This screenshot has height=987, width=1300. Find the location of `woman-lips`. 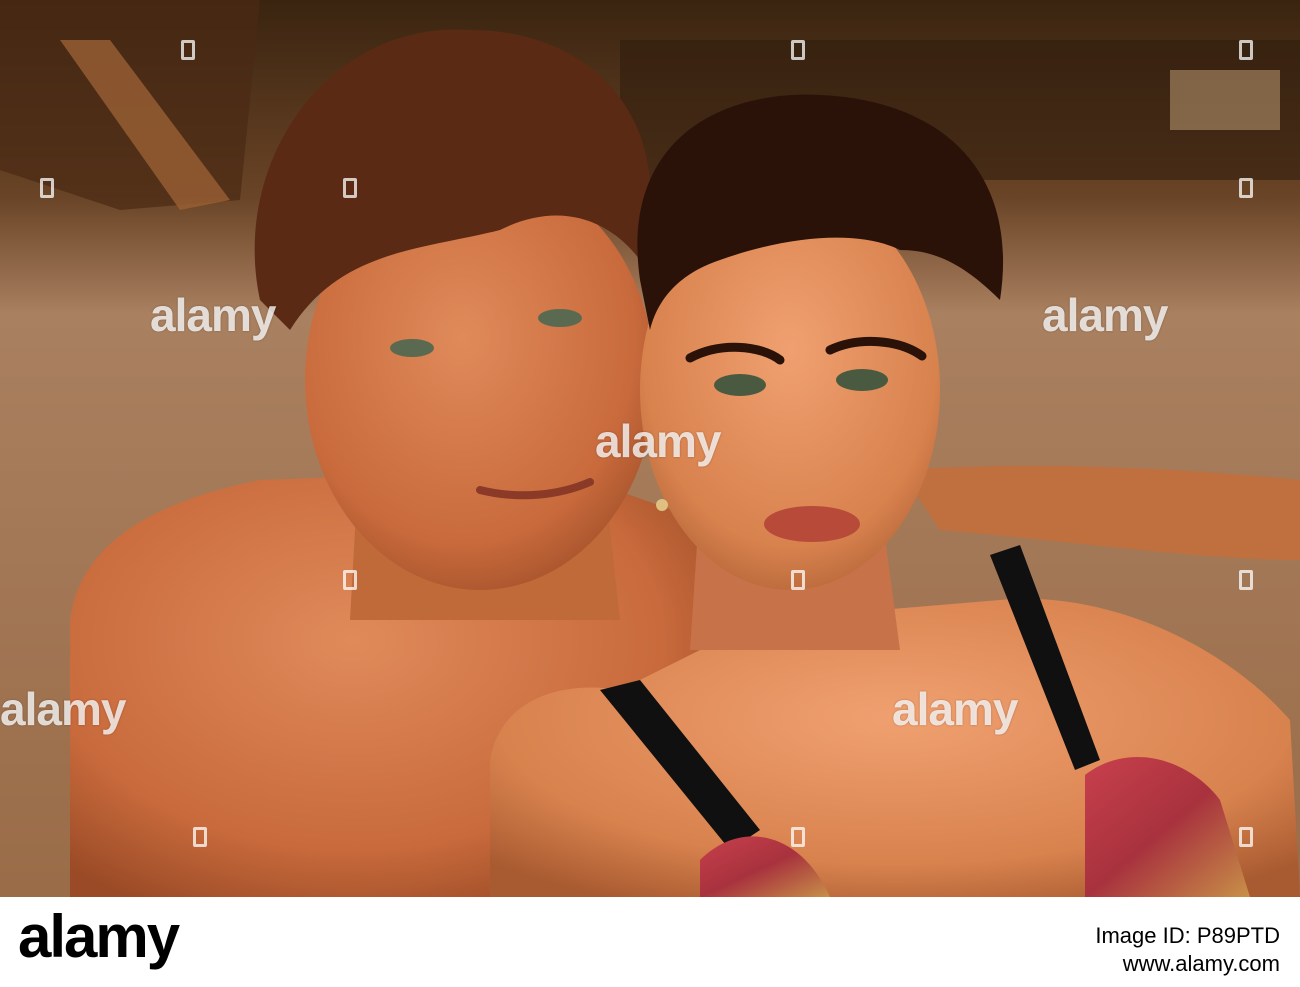

woman-lips is located at coordinates (812, 524).